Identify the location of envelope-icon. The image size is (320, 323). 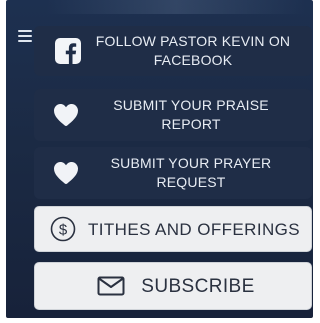
(111, 286).